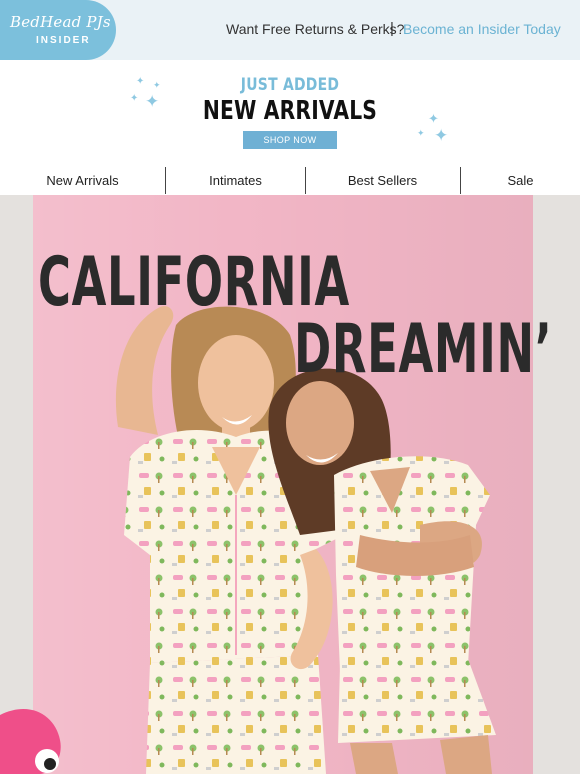  I want to click on brand-logo-badge: BedHead PJs INSIDER, so click(58, 30).